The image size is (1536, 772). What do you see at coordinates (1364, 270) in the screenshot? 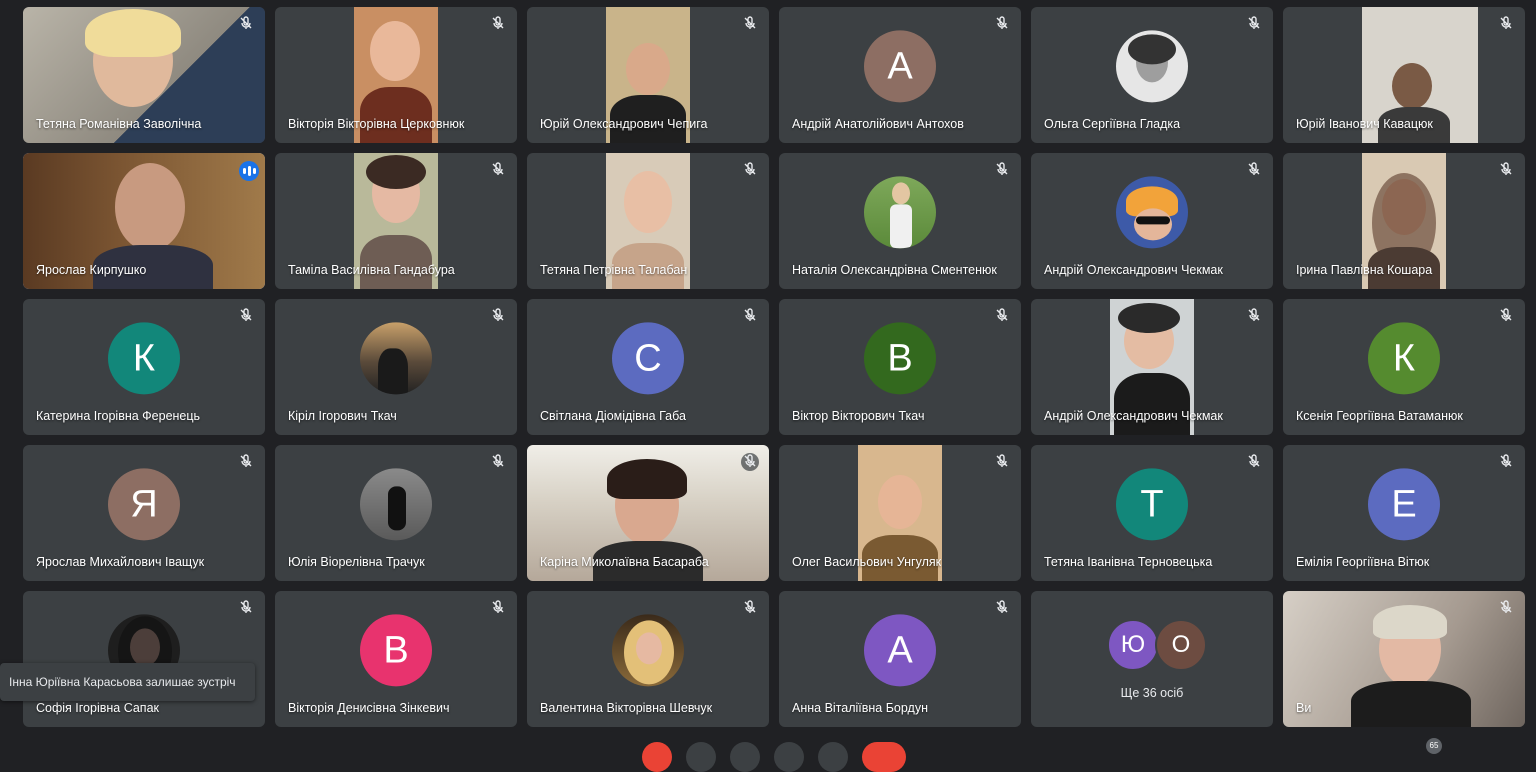
I see `participant-name: Ірина Павлівна Кошара` at bounding box center [1364, 270].